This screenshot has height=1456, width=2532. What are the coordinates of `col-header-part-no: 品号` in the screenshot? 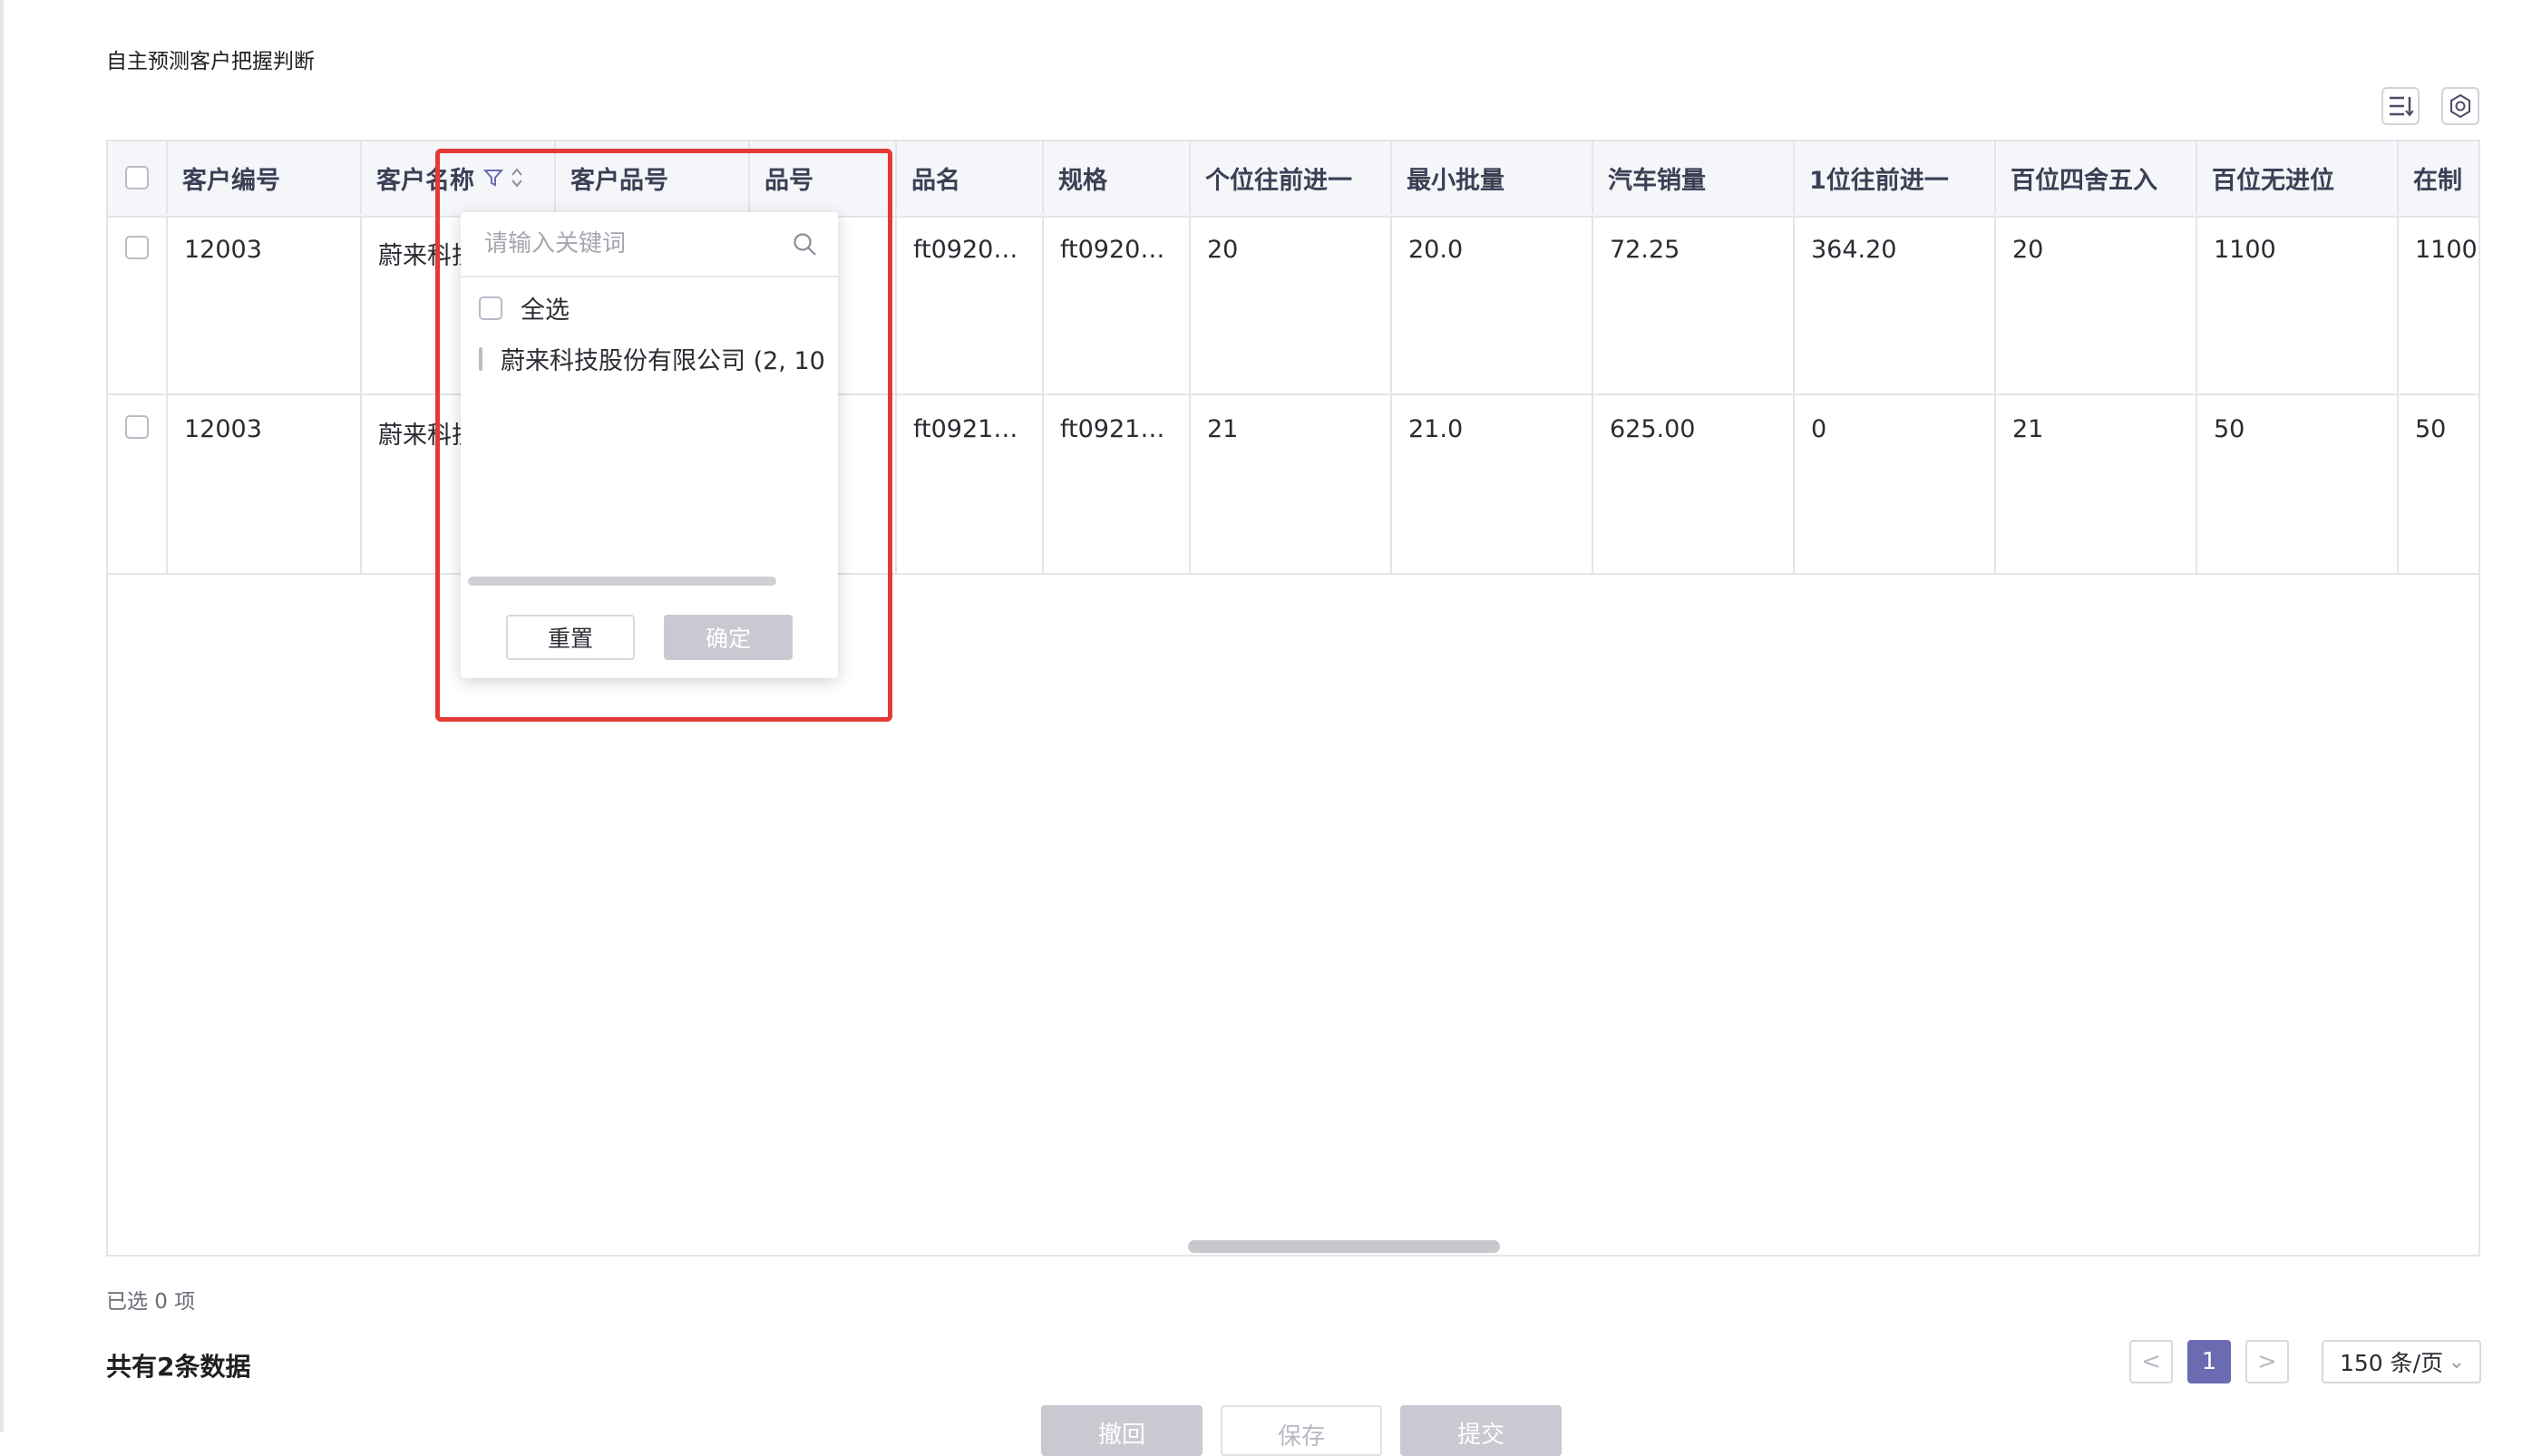 It's located at (823, 177).